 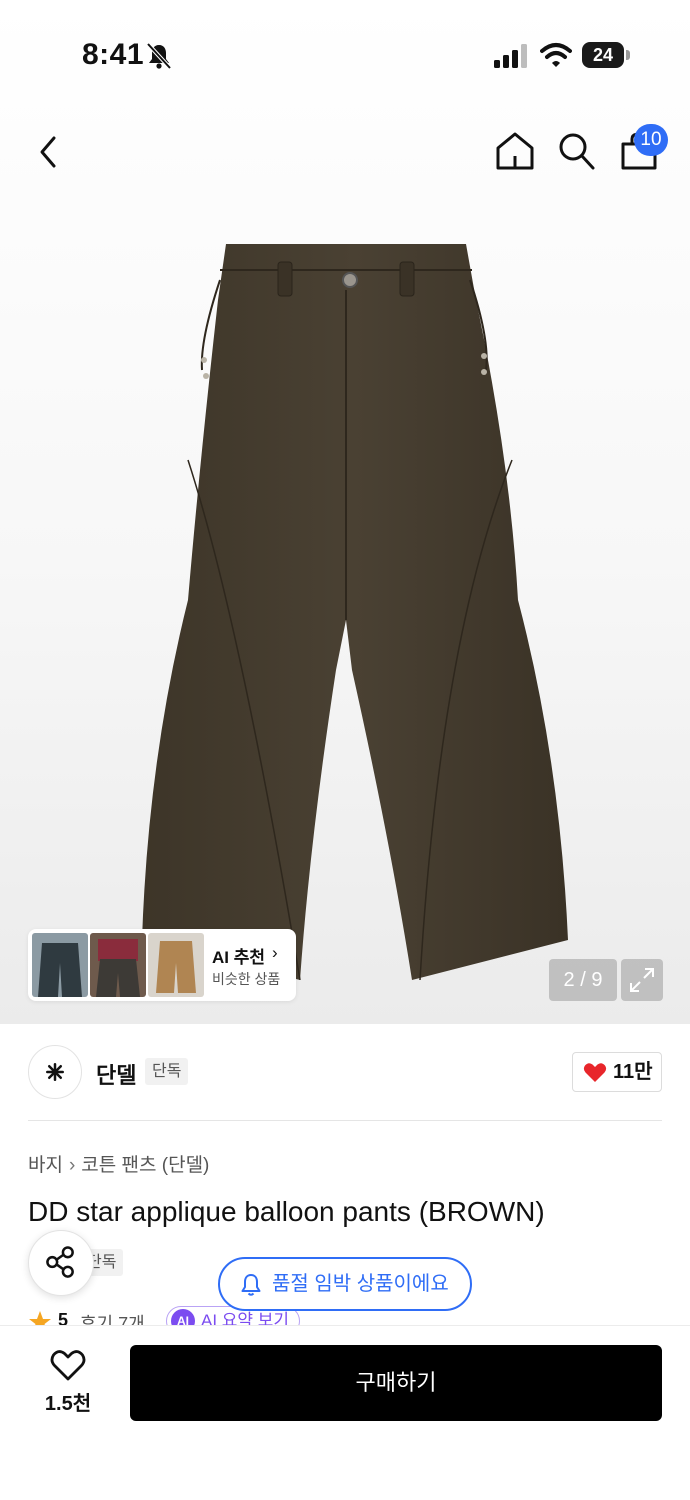 What do you see at coordinates (68, 1404) in the screenshot?
I see `wishlist-count: 1.5천` at bounding box center [68, 1404].